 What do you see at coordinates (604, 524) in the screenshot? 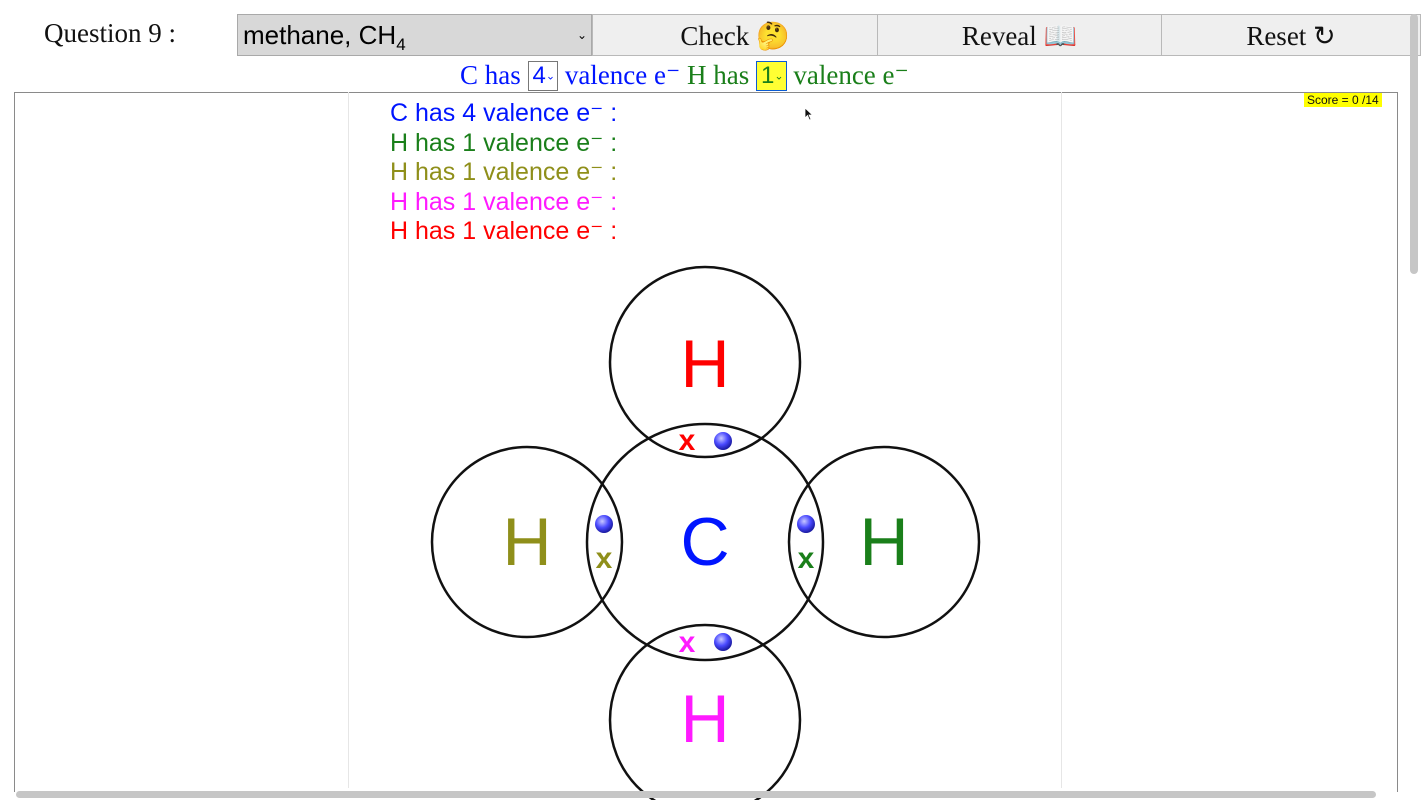
I see `electron-dot-left` at bounding box center [604, 524].